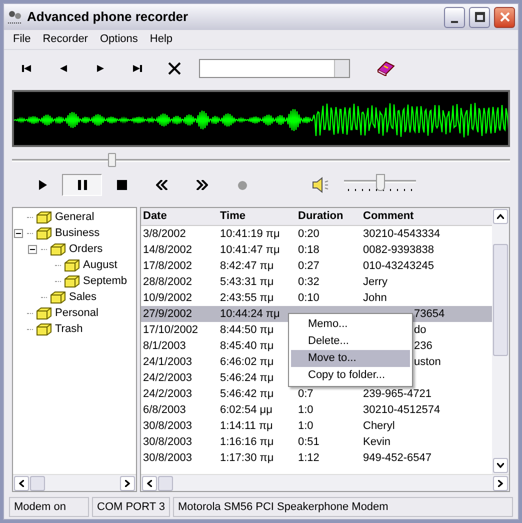  What do you see at coordinates (100, 265) in the screenshot?
I see `tree-item-label: August` at bounding box center [100, 265].